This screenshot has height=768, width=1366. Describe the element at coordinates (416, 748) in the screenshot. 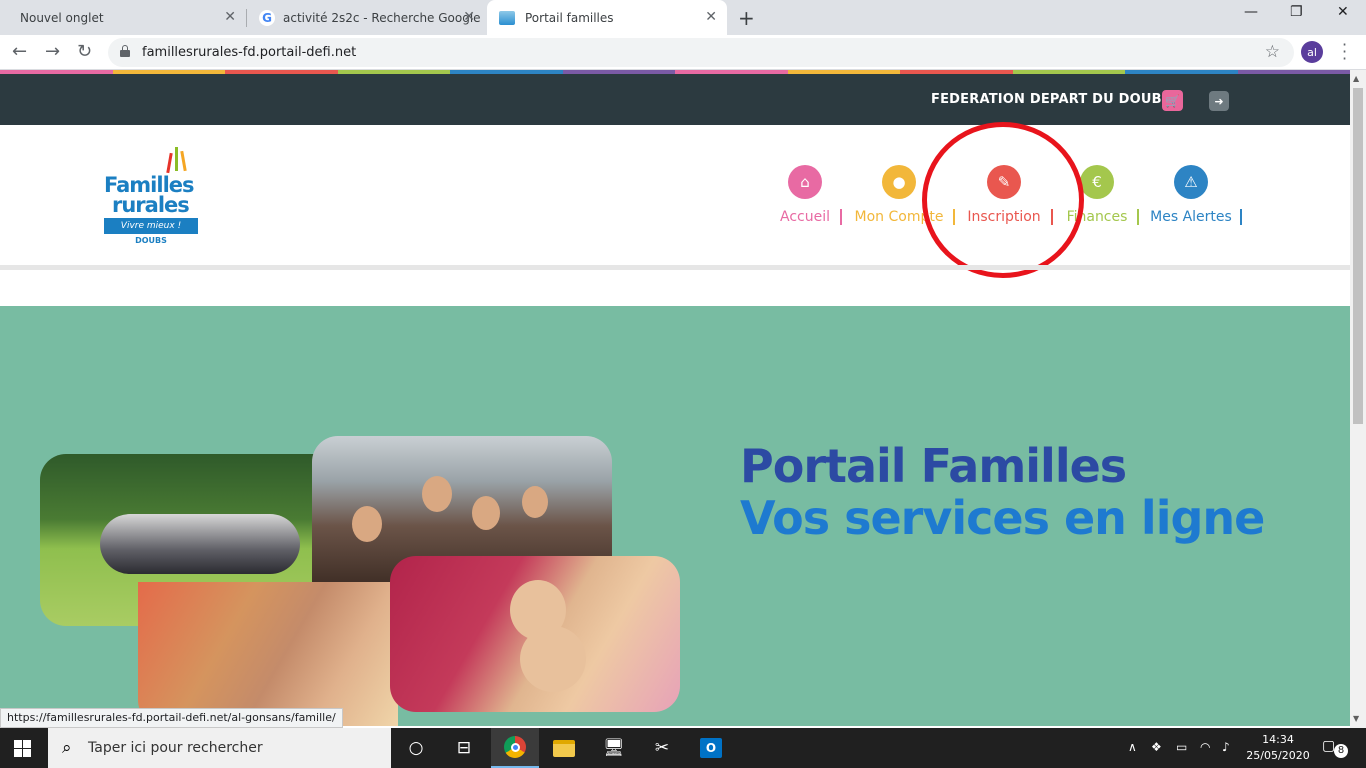

I see `cortana-icon: ○` at that location.